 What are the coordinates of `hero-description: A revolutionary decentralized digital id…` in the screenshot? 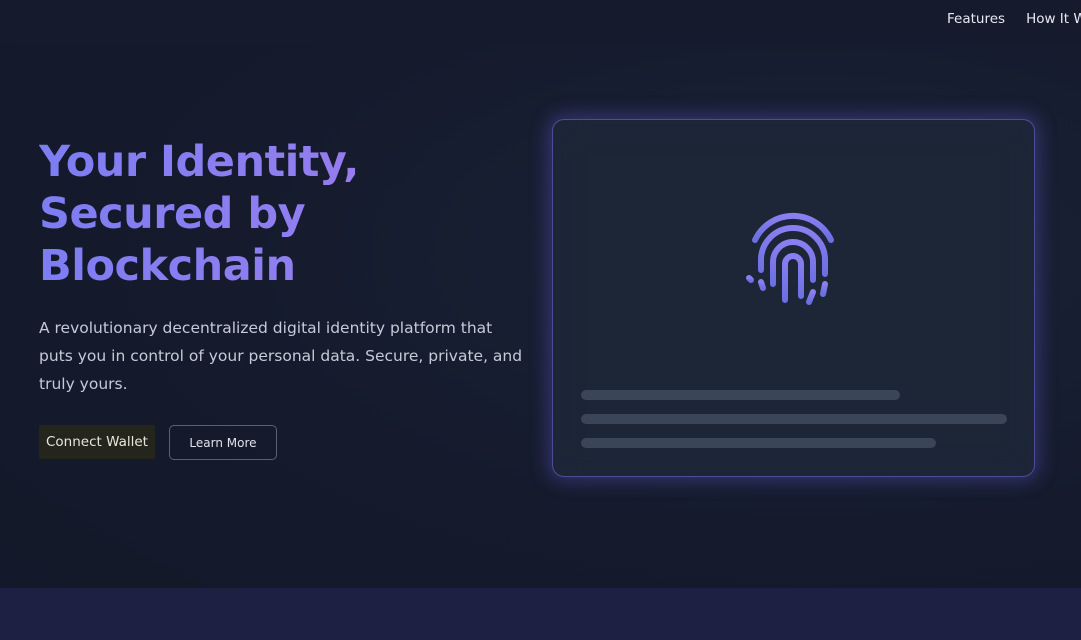 It's located at (281, 356).